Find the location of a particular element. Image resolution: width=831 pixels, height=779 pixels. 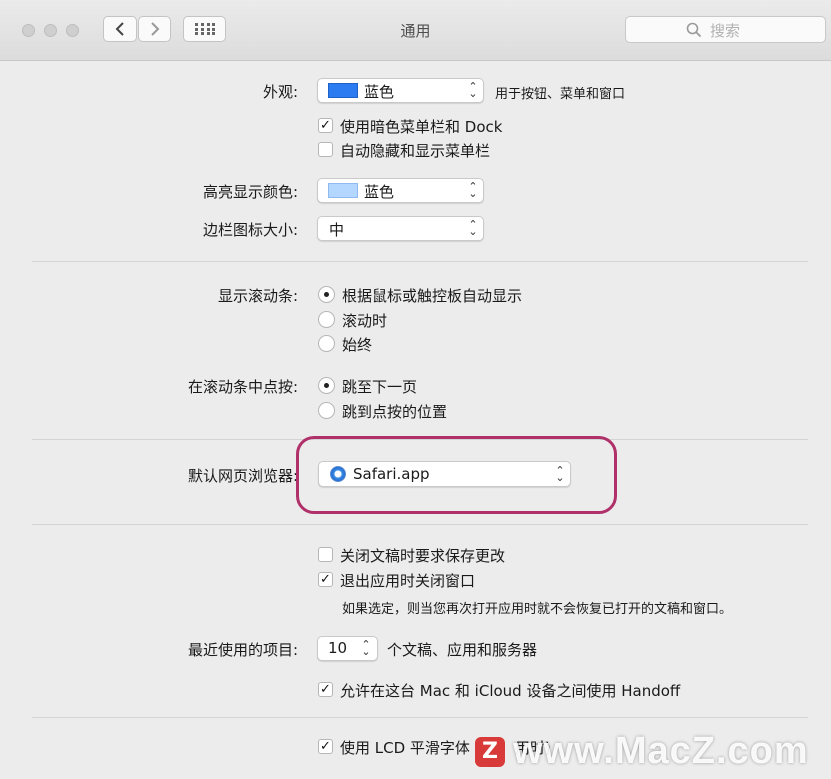

scrollbars-option-auto: 根据鼠标或触控板自动显示 is located at coordinates (432, 296).